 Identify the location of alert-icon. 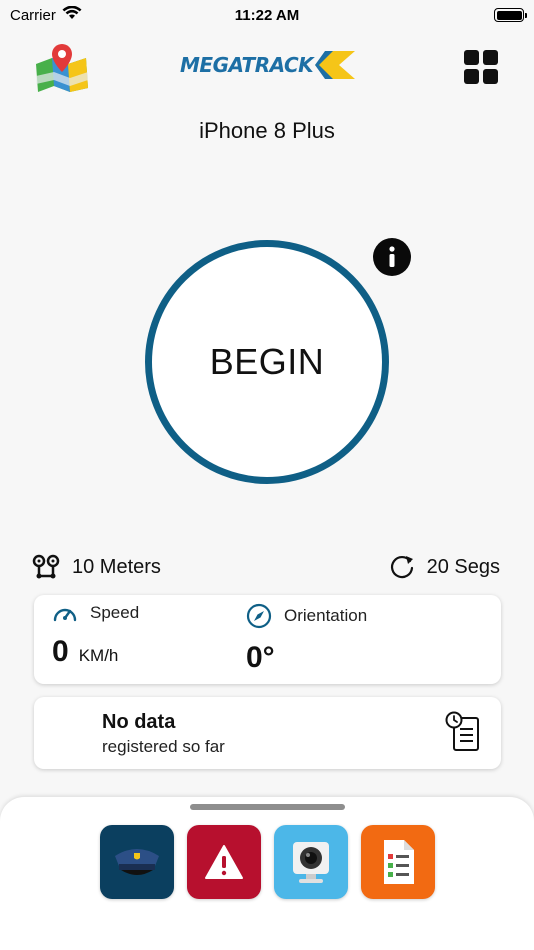
(224, 862).